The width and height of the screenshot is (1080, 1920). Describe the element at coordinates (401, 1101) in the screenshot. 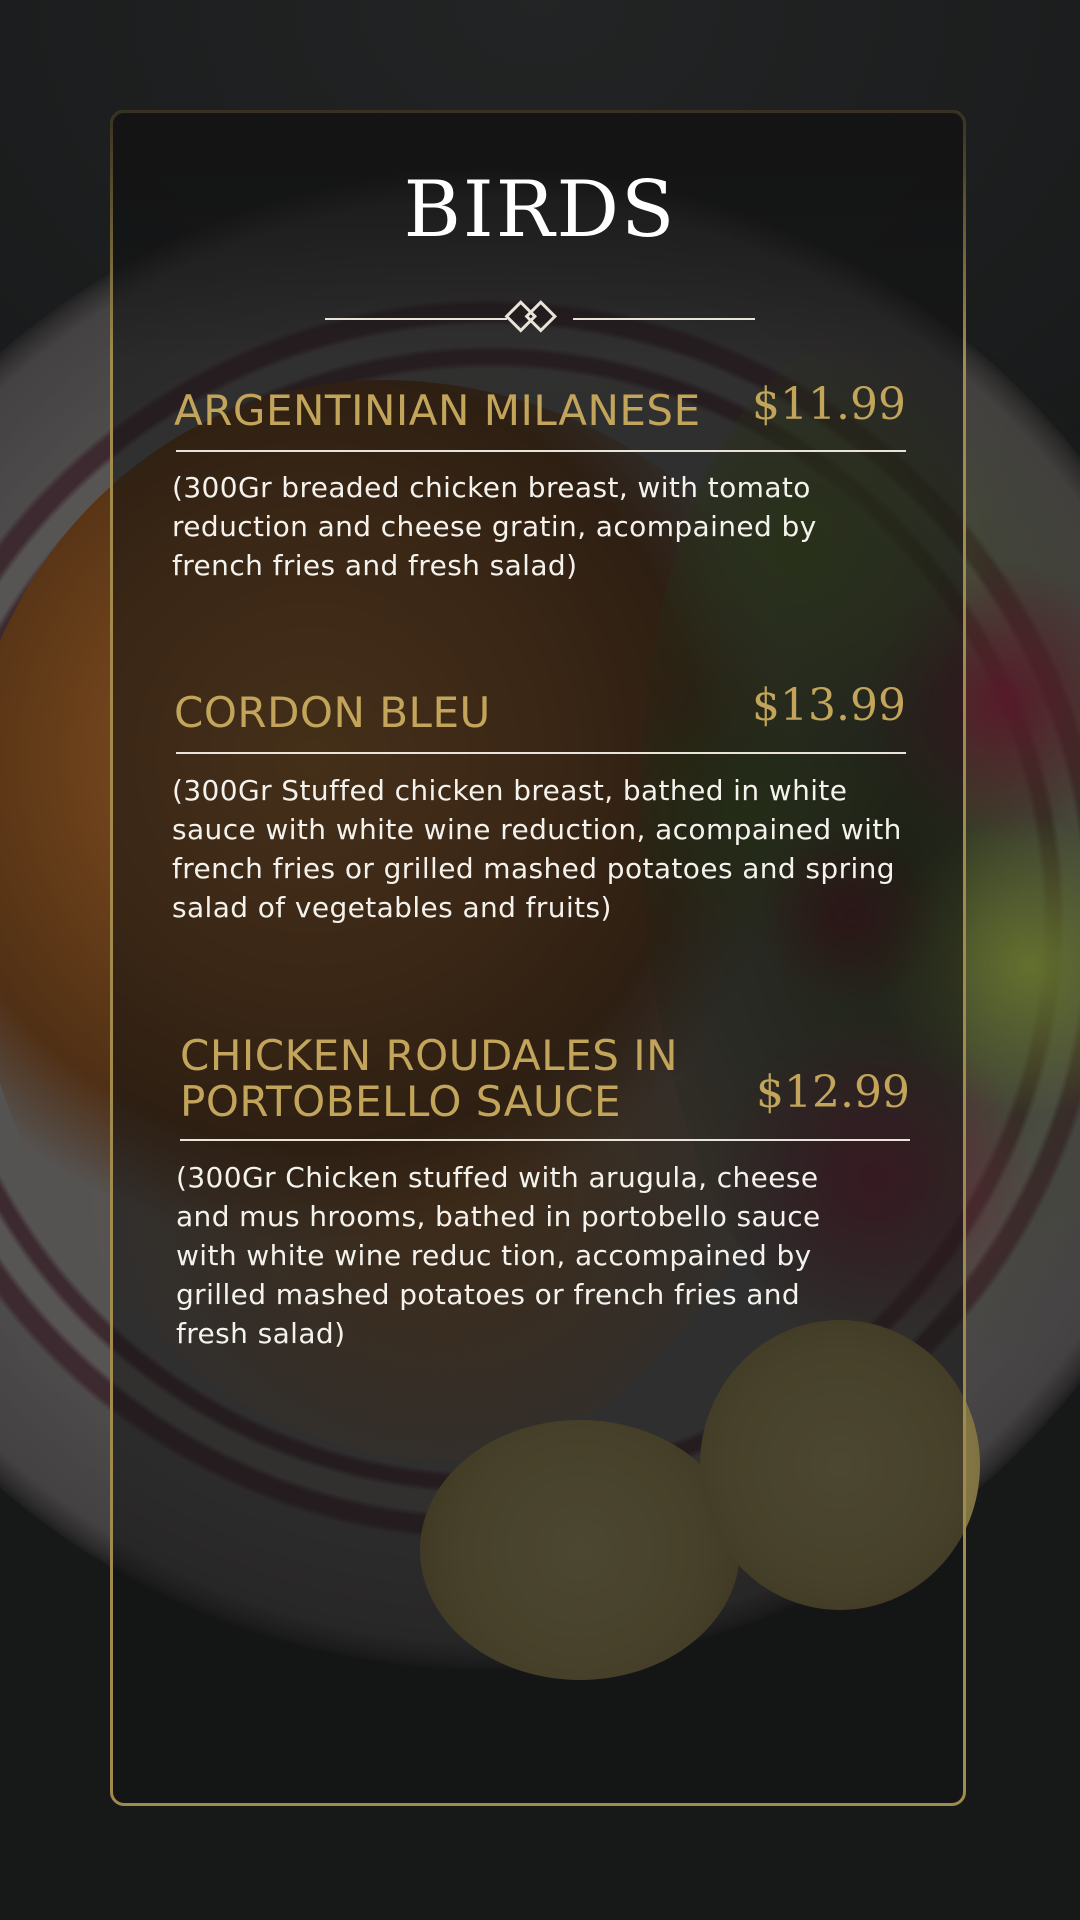

I see `item-name-line-2: PORTOBELLO SAUCE` at that location.